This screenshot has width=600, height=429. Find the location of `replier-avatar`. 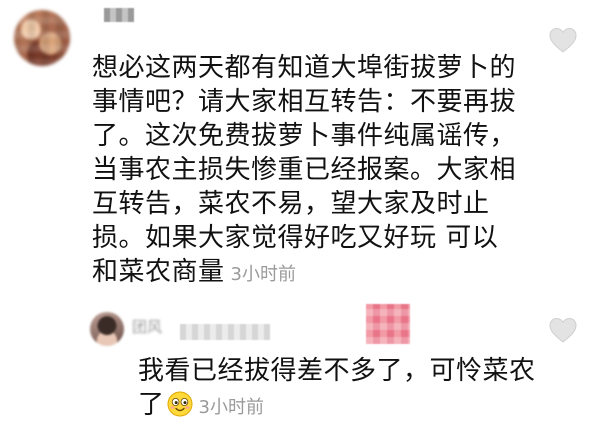

replier-avatar is located at coordinates (107, 329).